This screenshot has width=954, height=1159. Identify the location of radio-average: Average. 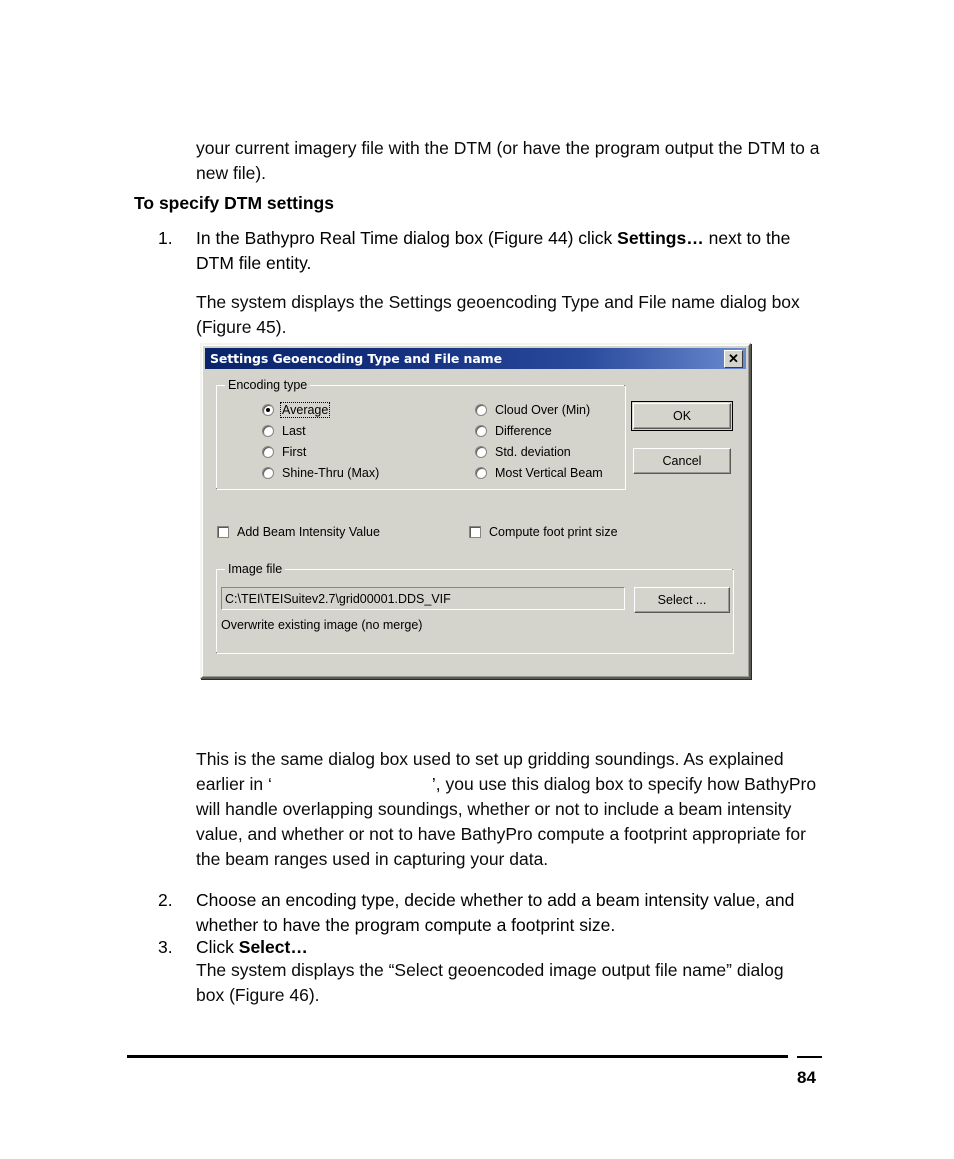
(296, 410).